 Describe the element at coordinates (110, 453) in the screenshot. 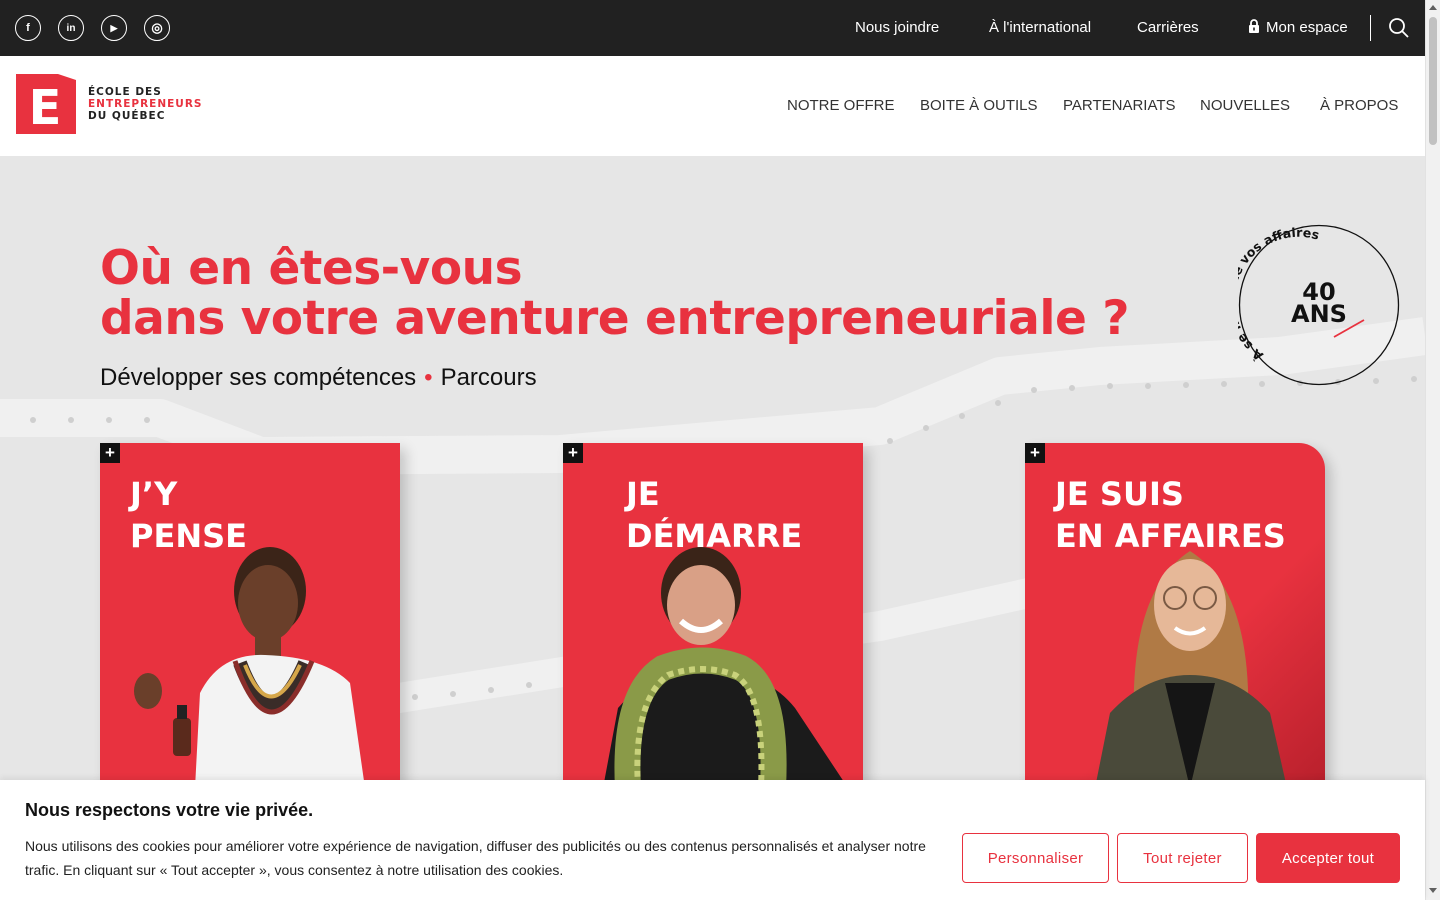

I see `card-1-expand-button: +` at that location.